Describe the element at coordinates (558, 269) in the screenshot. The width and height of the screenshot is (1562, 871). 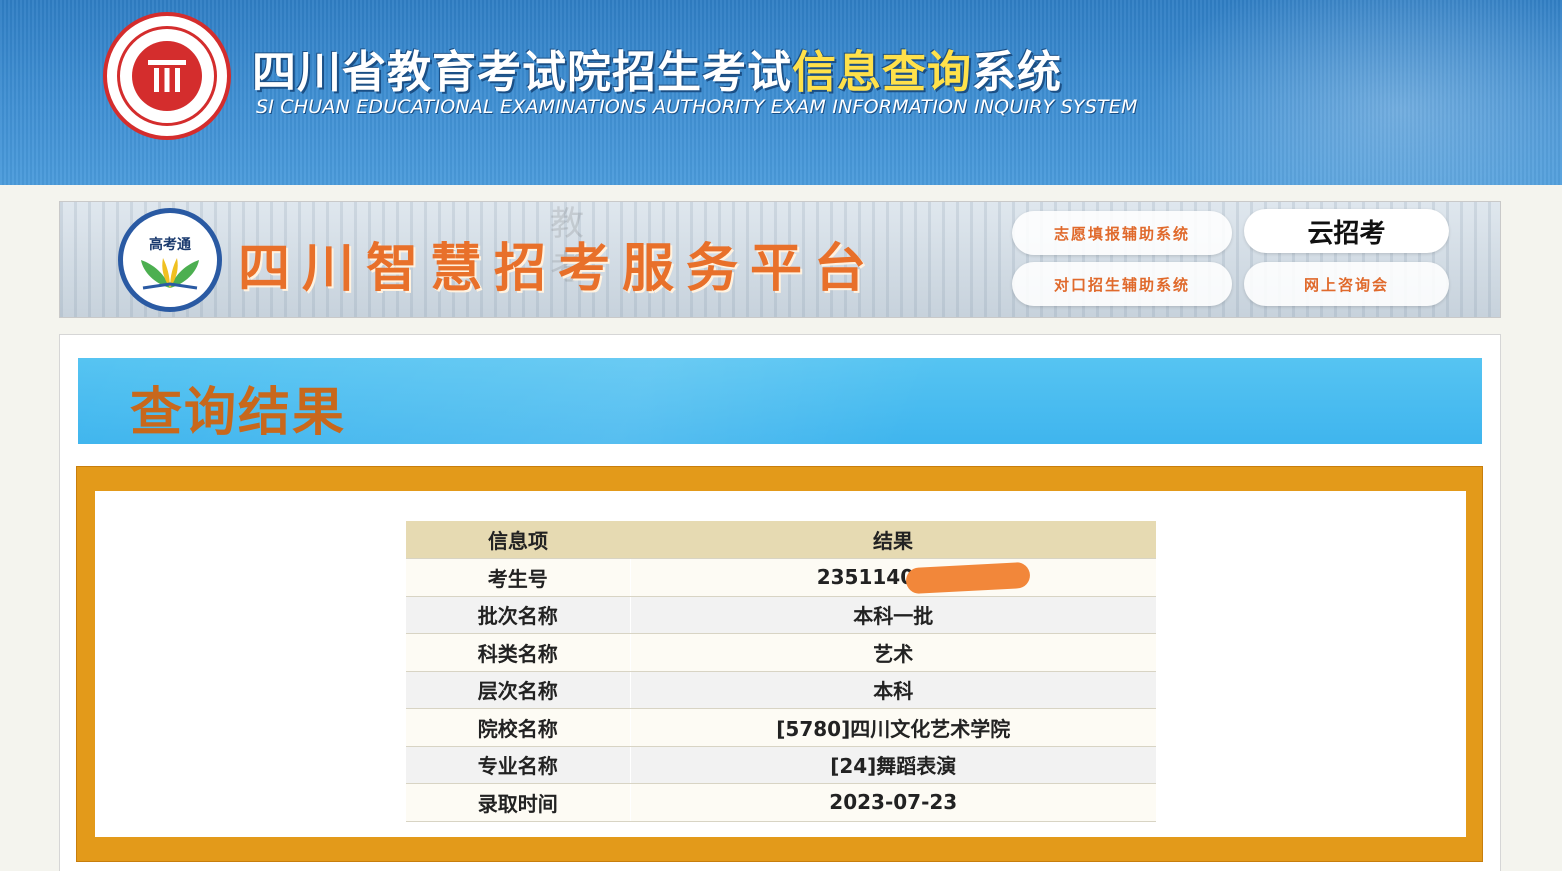
I see `banner-title: 四川智慧招考服务平台` at that location.